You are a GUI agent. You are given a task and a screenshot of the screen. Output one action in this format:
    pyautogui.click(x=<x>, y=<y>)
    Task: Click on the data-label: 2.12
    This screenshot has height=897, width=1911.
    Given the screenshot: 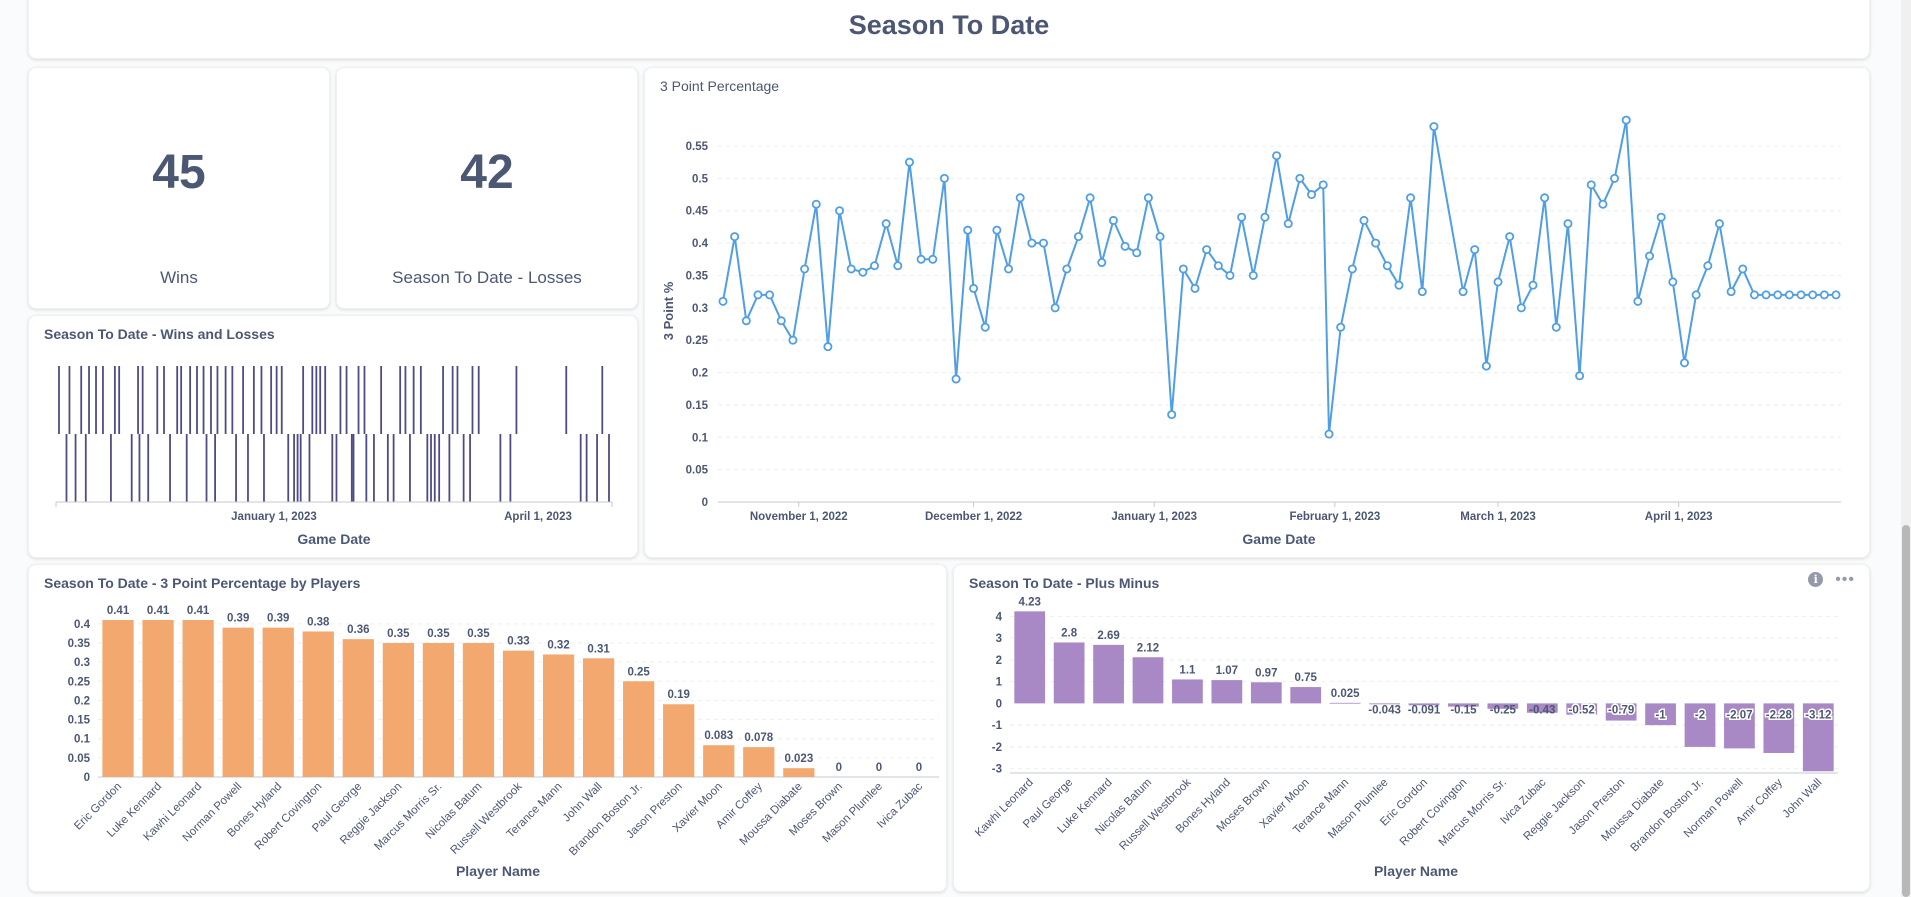 What is the action you would take?
    pyautogui.click(x=1148, y=648)
    